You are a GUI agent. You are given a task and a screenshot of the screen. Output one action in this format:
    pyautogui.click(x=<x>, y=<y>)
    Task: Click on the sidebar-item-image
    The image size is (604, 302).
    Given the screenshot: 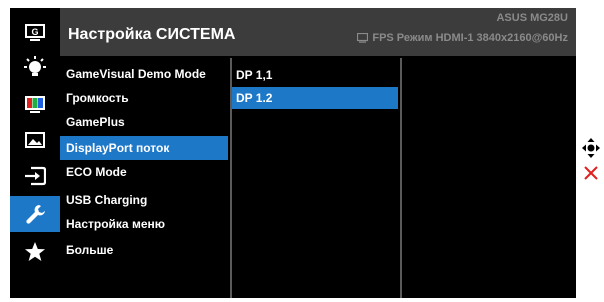 What is the action you would take?
    pyautogui.click(x=35, y=140)
    